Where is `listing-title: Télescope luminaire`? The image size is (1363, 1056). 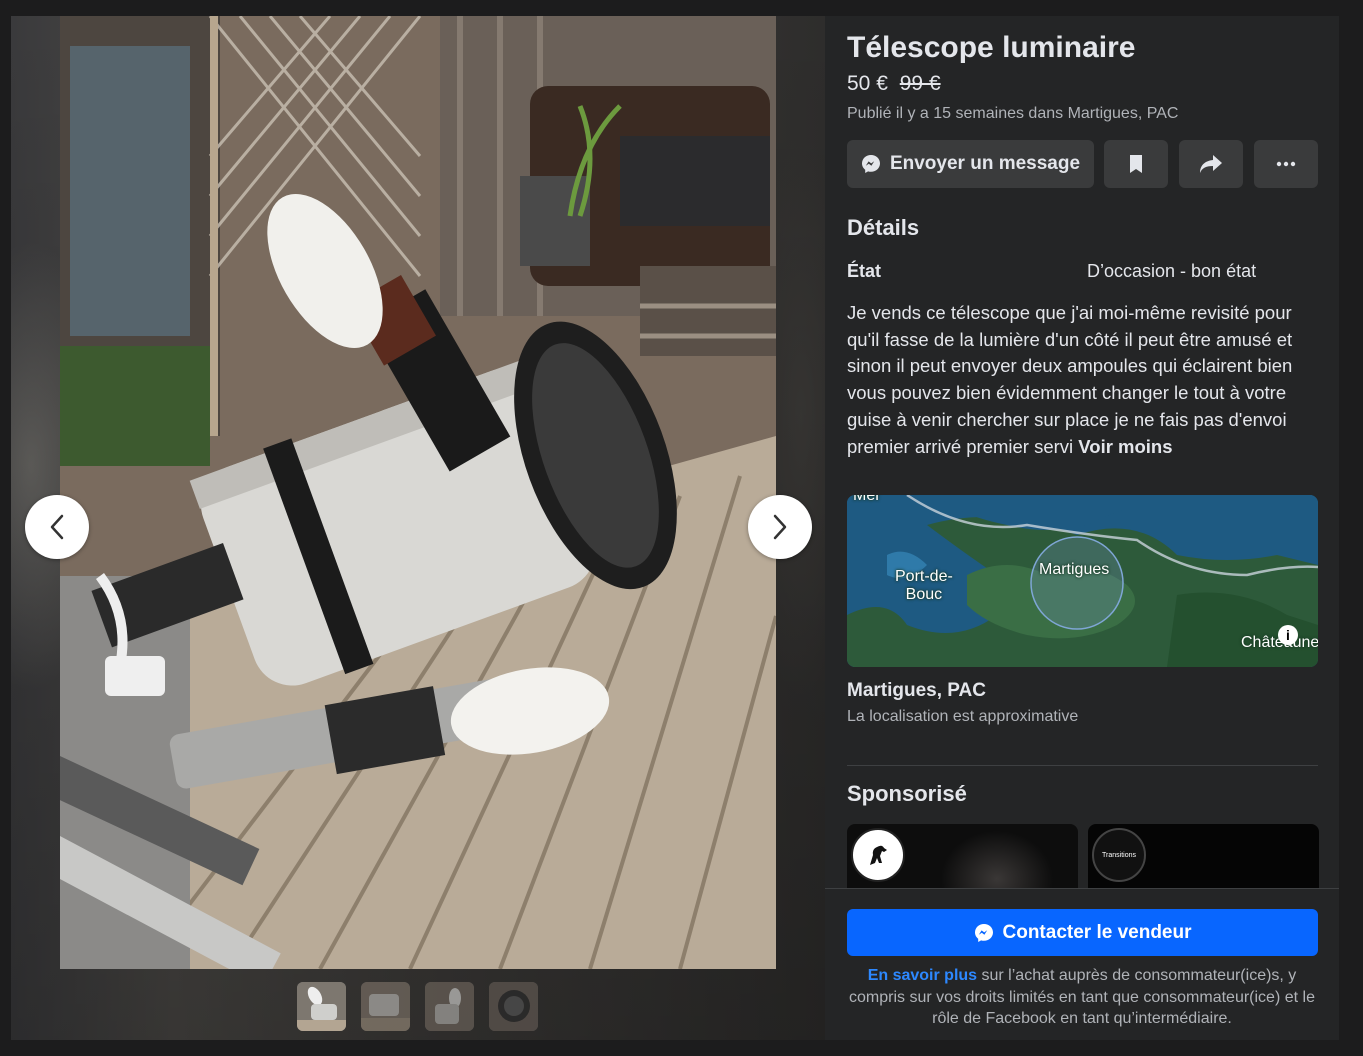
listing-title: Télescope luminaire is located at coordinates (991, 47).